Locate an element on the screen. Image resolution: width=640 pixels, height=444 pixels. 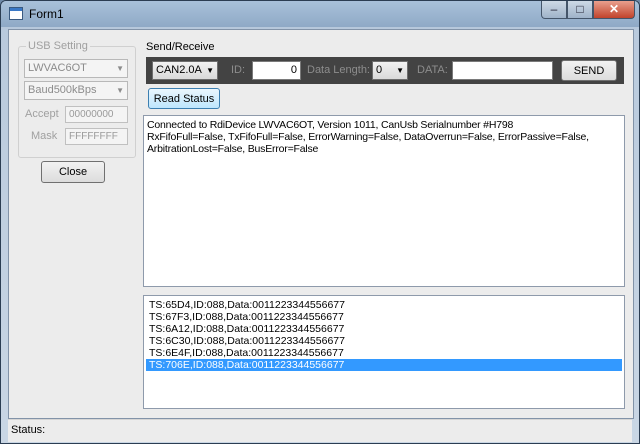
status-line: ArbitrationLost=False, BusError=False is located at coordinates (233, 149).